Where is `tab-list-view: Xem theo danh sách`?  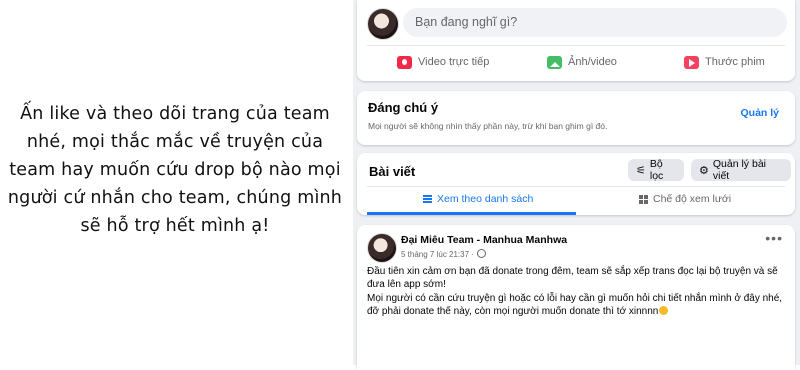 tab-list-view: Xem theo danh sách is located at coordinates (478, 199).